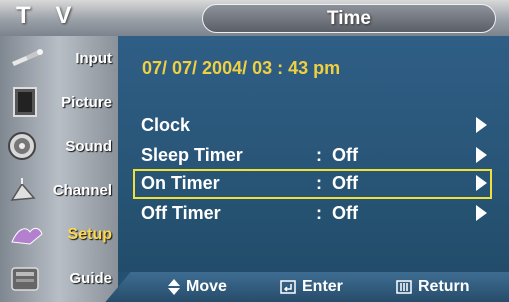  What do you see at coordinates (166, 125) in the screenshot?
I see `row-label: Clock` at bounding box center [166, 125].